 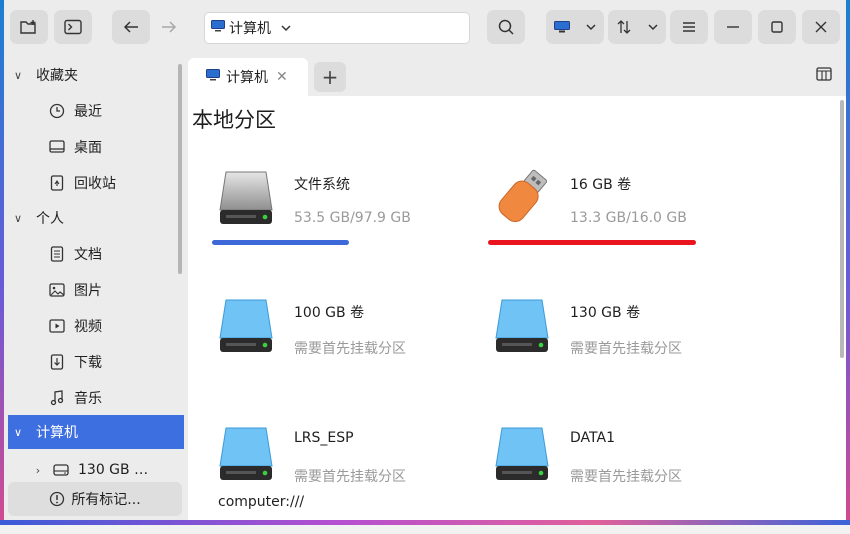 What do you see at coordinates (96, 432) in the screenshot?
I see `sidebar-group-computer: ∨ 计算机` at bounding box center [96, 432].